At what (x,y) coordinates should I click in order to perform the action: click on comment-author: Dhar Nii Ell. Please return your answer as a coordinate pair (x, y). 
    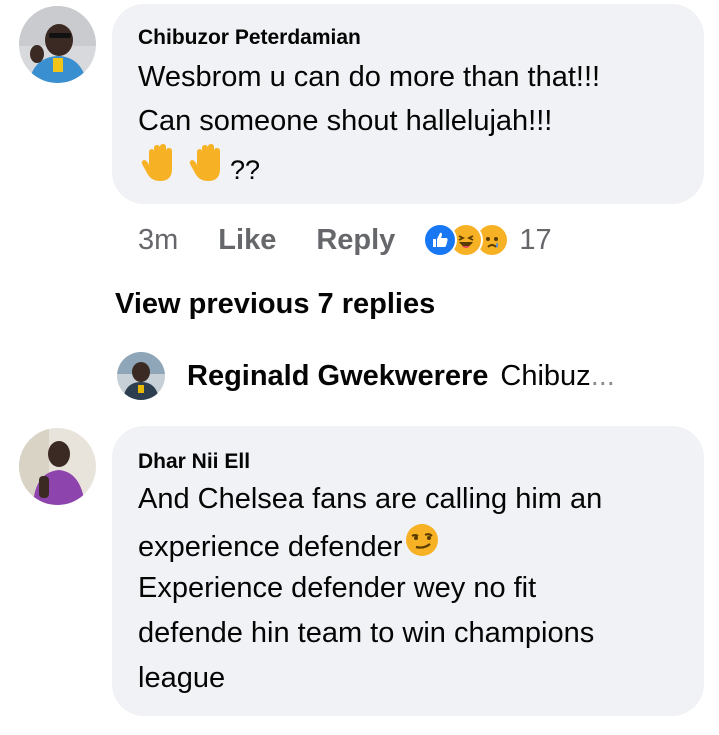
    Looking at the image, I should click on (194, 462).